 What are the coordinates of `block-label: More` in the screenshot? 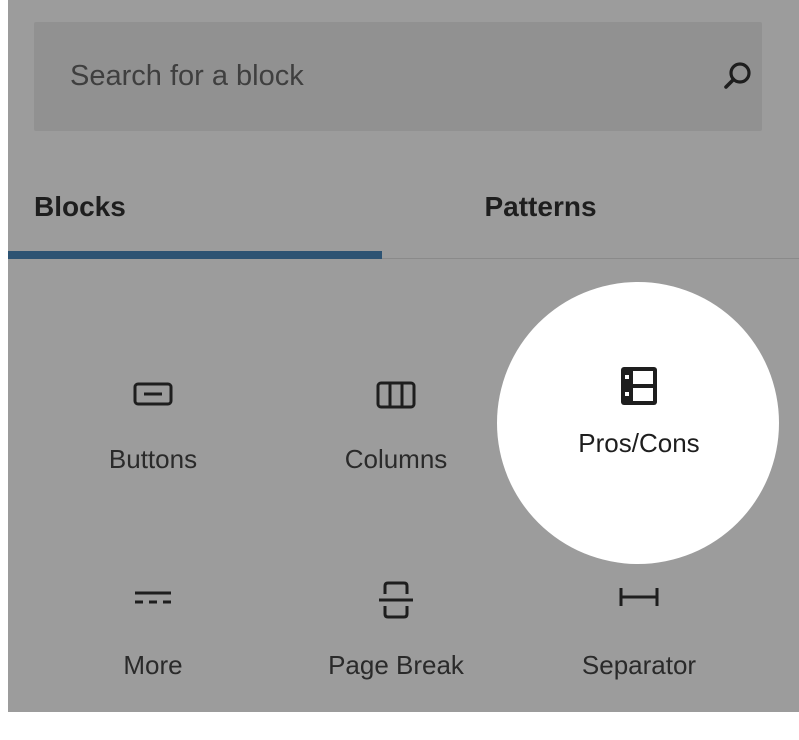 It's located at (153, 665).